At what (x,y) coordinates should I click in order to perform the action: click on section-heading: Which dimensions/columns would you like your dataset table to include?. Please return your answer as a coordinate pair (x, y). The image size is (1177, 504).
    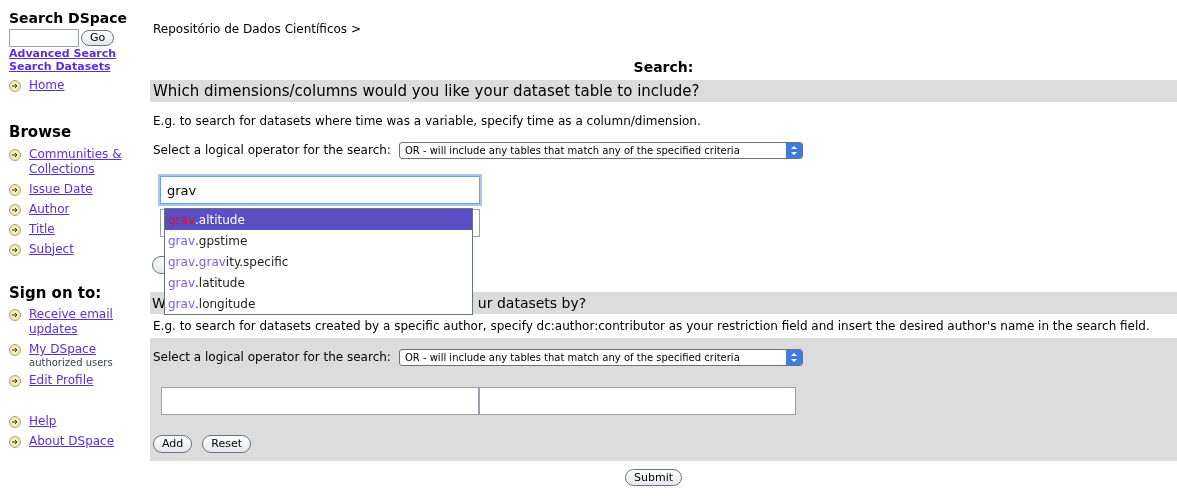
    Looking at the image, I should click on (663, 91).